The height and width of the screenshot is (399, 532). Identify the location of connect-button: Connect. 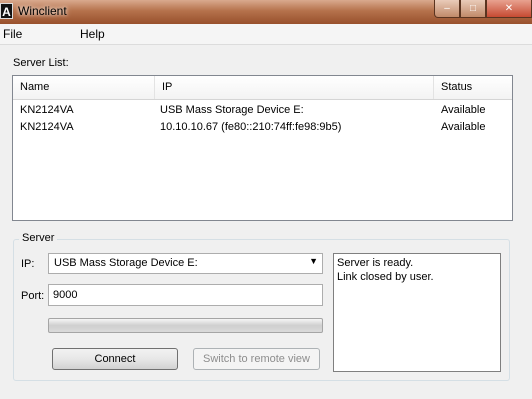
(115, 359).